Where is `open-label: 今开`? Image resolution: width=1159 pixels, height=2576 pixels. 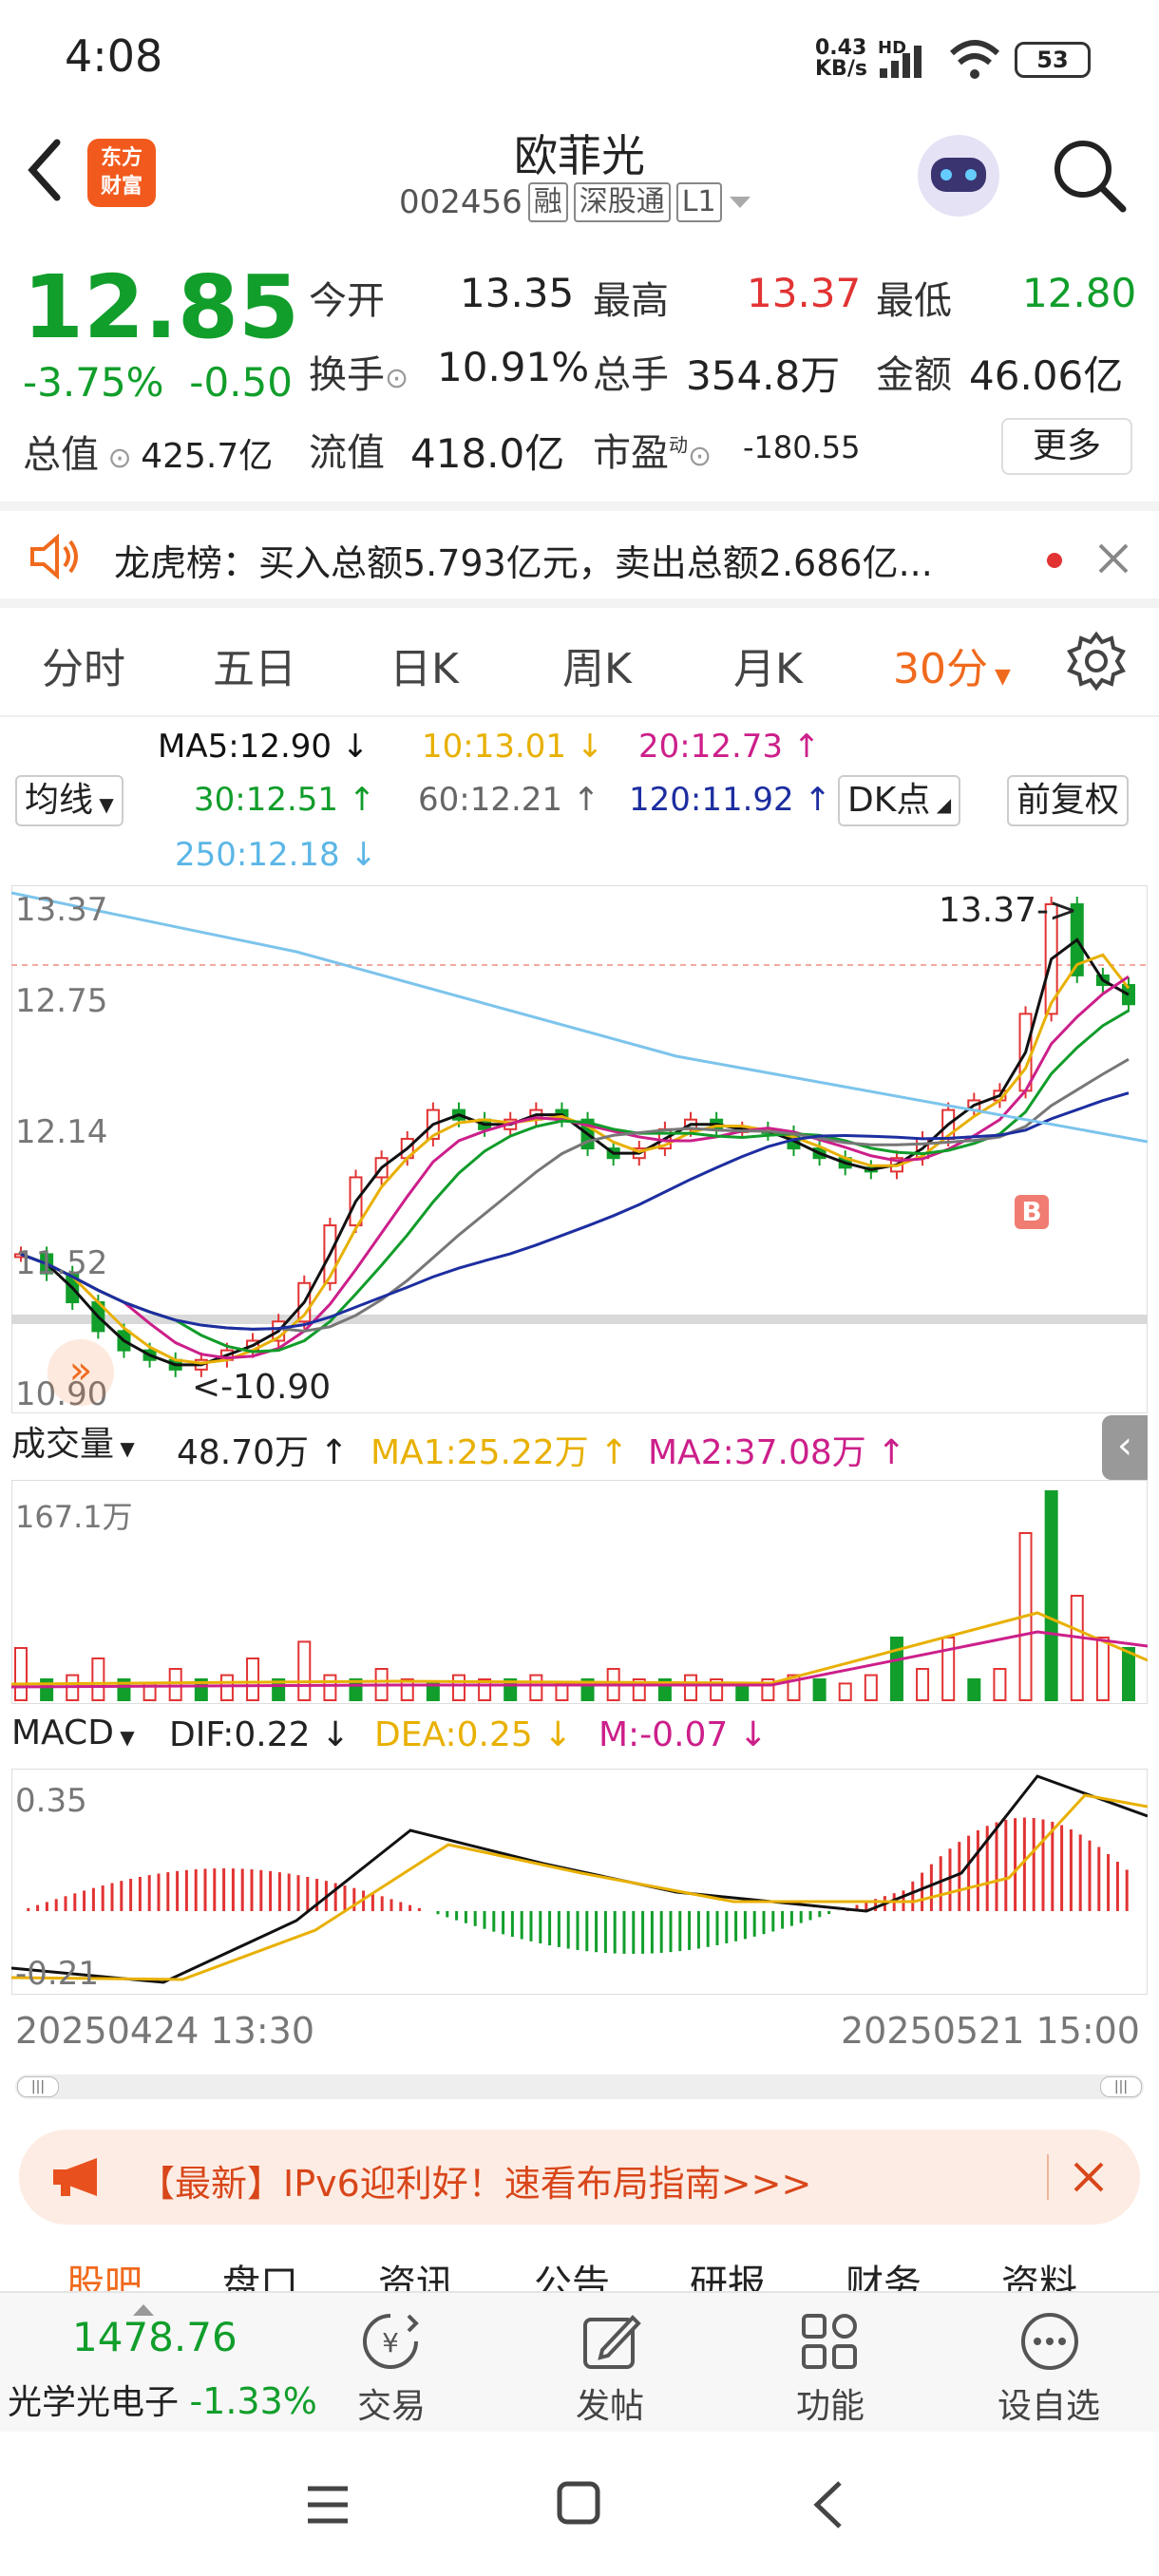
open-label: 今开 is located at coordinates (347, 301).